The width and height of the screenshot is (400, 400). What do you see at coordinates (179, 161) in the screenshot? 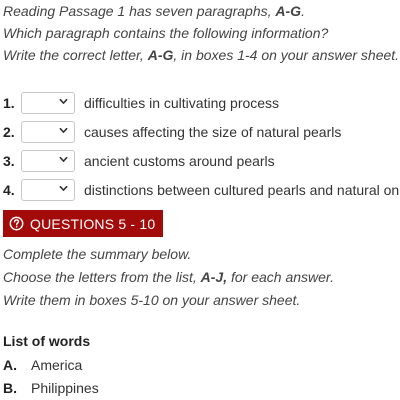
I see `question-text: ancient customs around pearls` at bounding box center [179, 161].